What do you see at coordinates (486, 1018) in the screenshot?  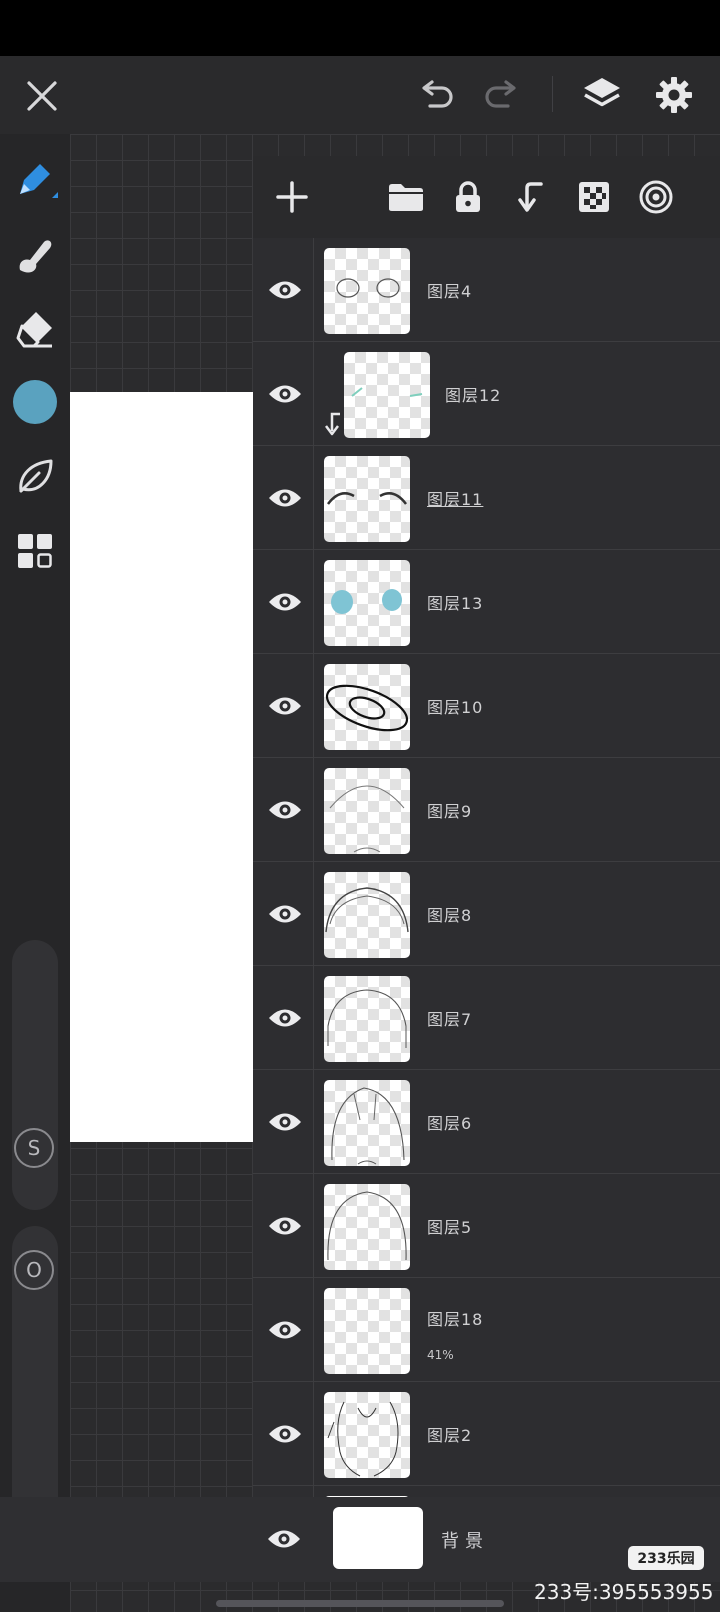 I see `layer-row: 图层7` at bounding box center [486, 1018].